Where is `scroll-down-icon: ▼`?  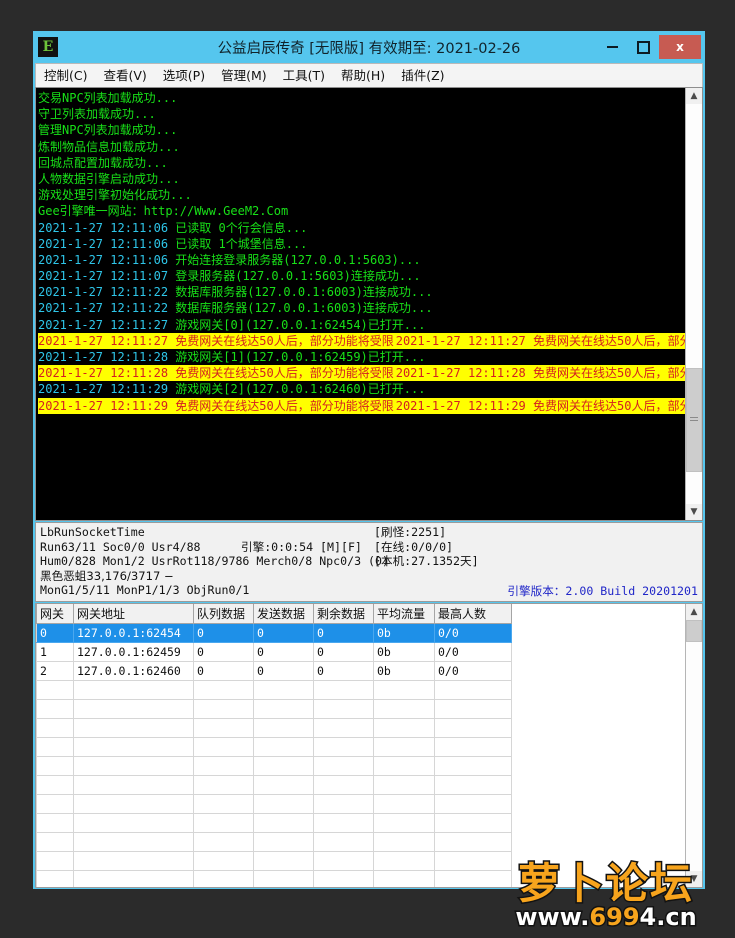
scroll-down-icon: ▼ is located at coordinates (694, 512).